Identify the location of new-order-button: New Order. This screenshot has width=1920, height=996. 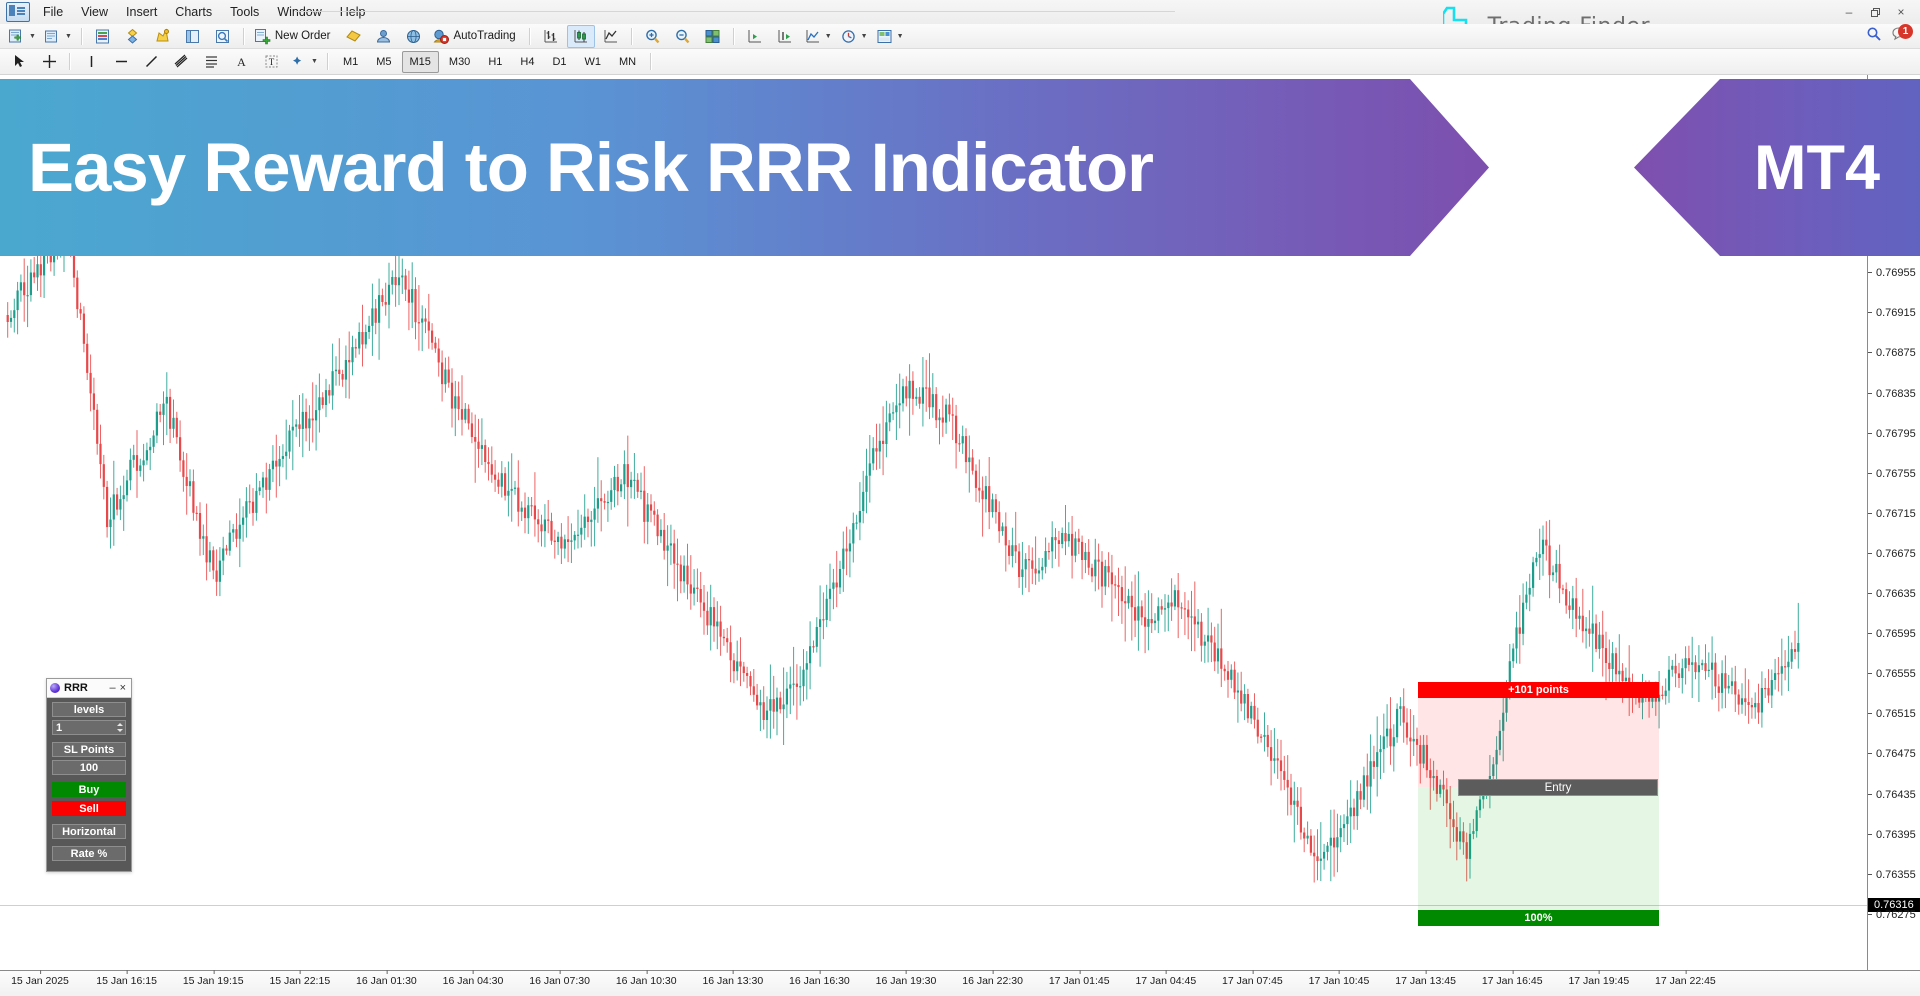
(294, 36).